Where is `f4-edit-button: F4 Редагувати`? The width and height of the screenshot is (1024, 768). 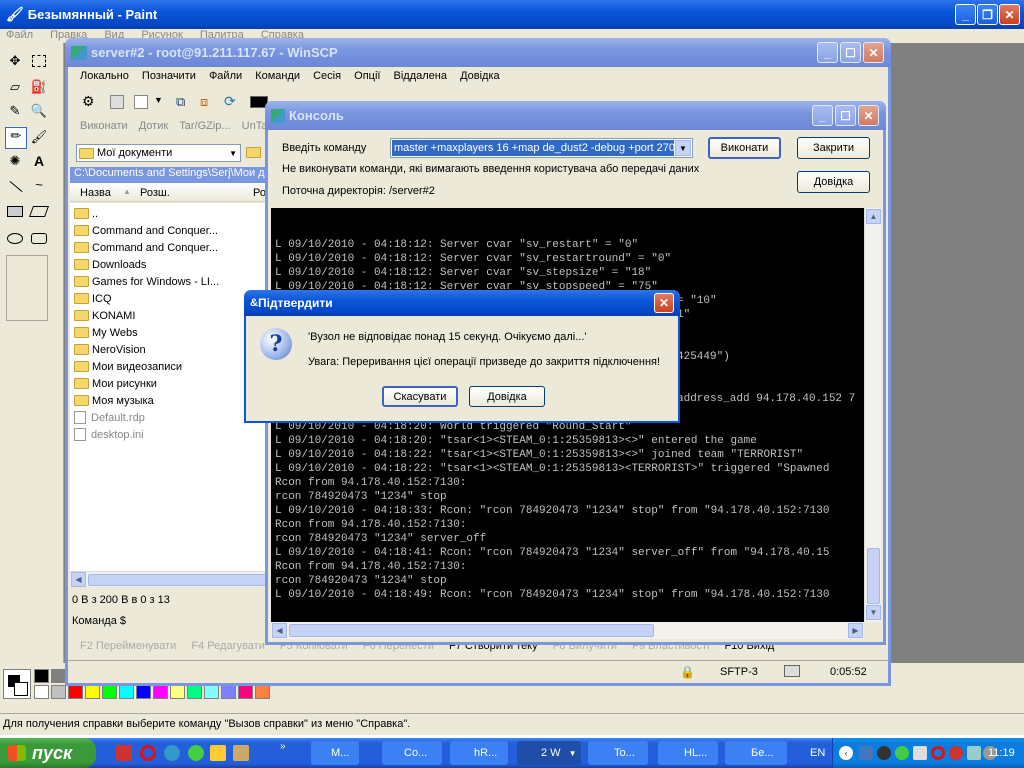 f4-edit-button: F4 Редагувати is located at coordinates (227, 646).